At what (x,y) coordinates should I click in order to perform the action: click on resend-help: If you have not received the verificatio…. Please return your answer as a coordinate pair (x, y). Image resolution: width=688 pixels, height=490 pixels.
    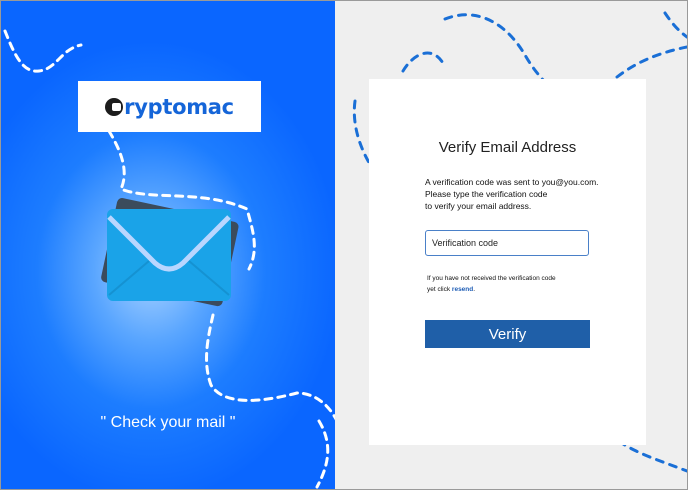
    Looking at the image, I should click on (491, 284).